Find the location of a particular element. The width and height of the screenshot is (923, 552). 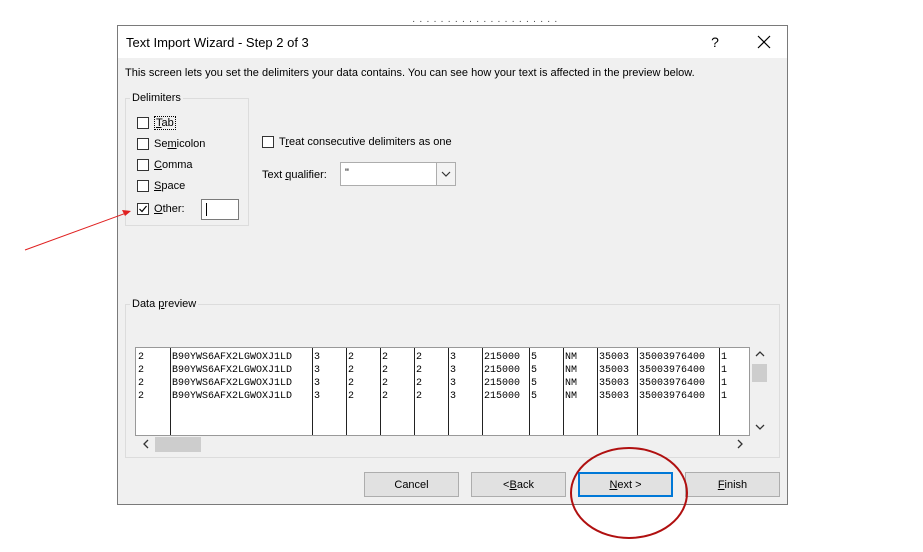

annotation-arrow is located at coordinates (77, 230).